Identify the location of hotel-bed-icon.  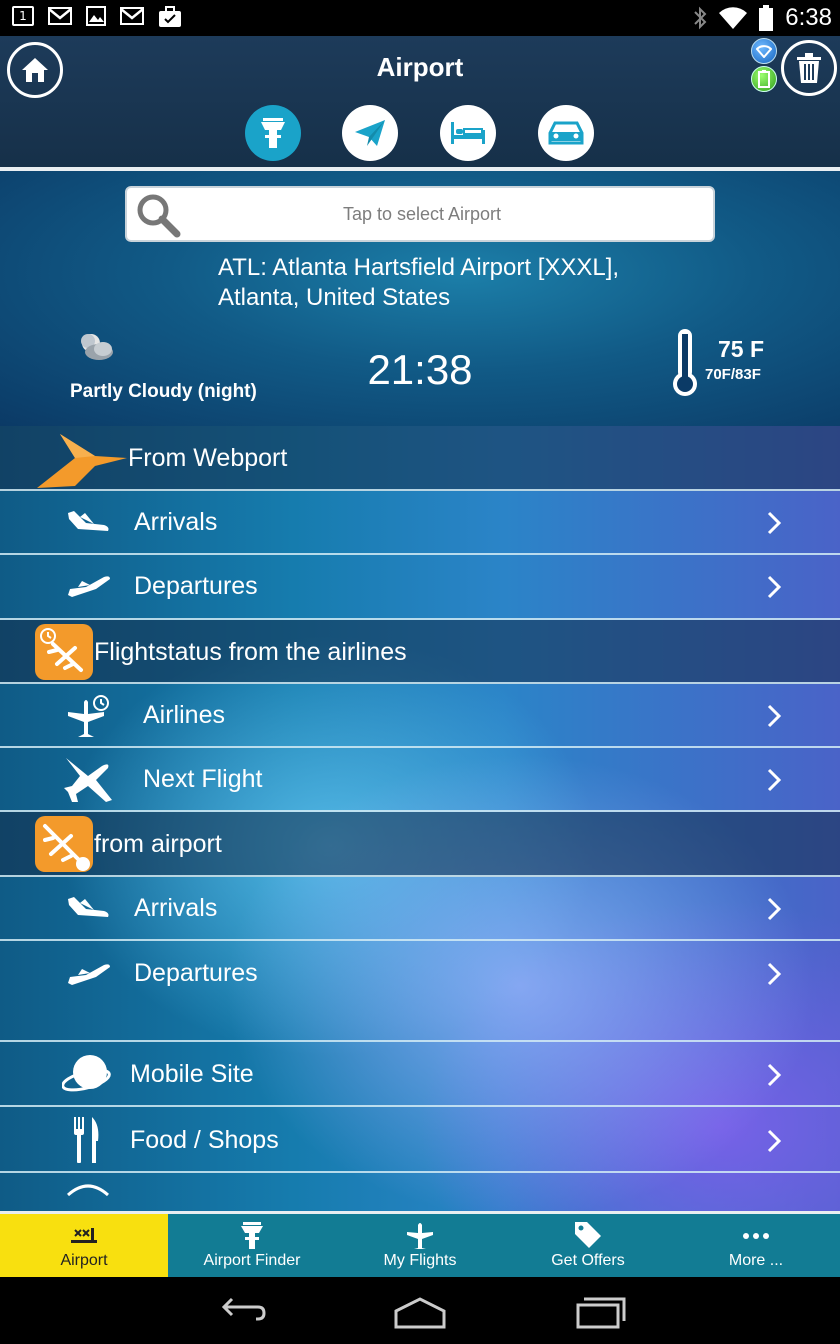
(468, 133).